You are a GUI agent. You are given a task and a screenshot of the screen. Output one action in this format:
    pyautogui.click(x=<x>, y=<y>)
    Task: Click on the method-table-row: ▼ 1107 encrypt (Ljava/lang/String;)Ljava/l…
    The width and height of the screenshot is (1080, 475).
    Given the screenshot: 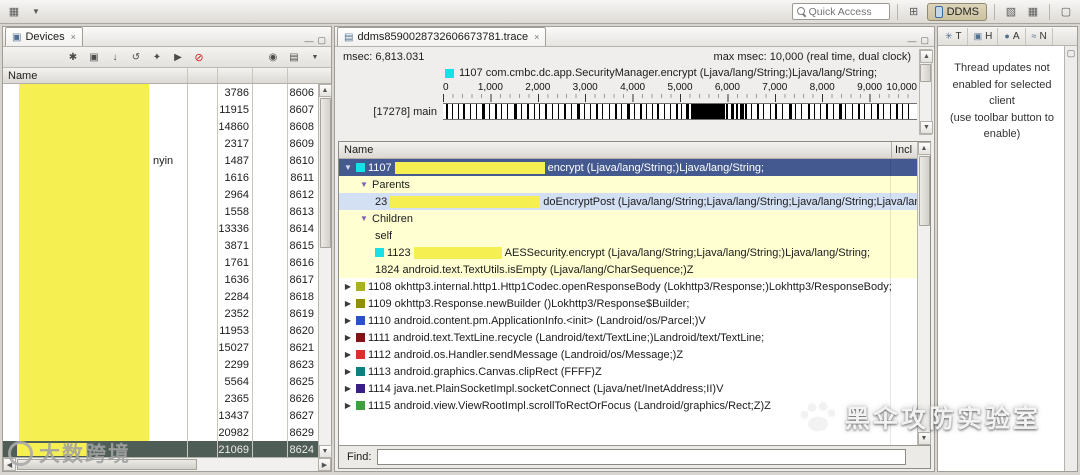 What is the action you would take?
    pyautogui.click(x=634, y=167)
    